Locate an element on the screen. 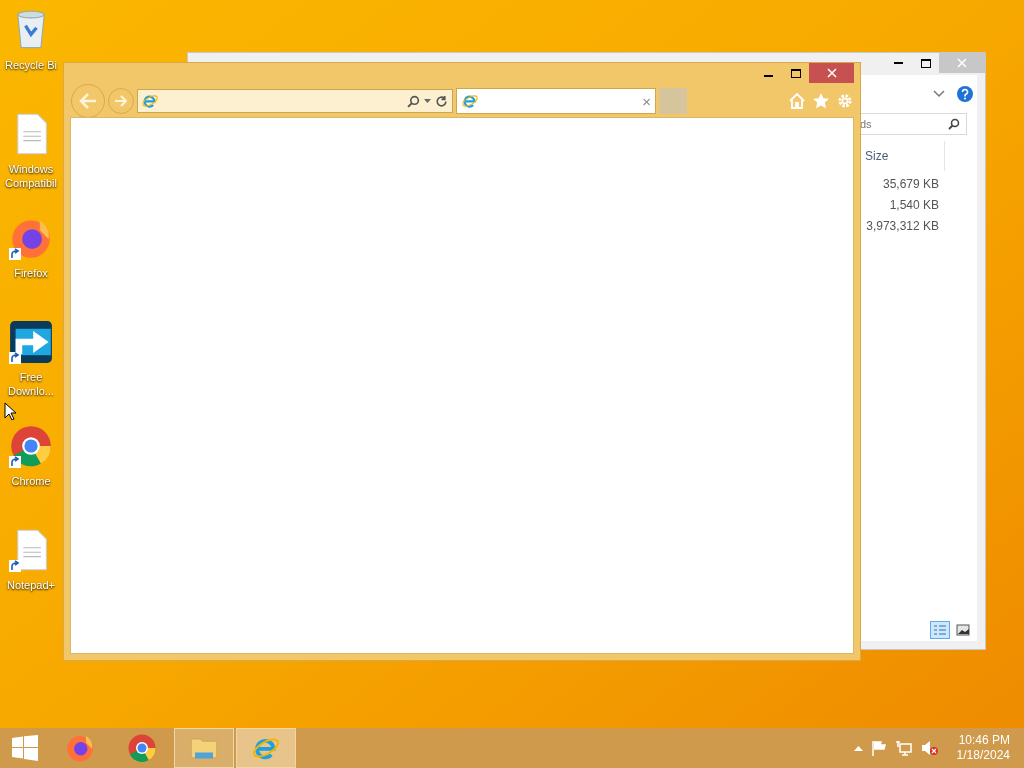 This screenshot has height=768, width=1024. network-icon is located at coordinates (903, 748).